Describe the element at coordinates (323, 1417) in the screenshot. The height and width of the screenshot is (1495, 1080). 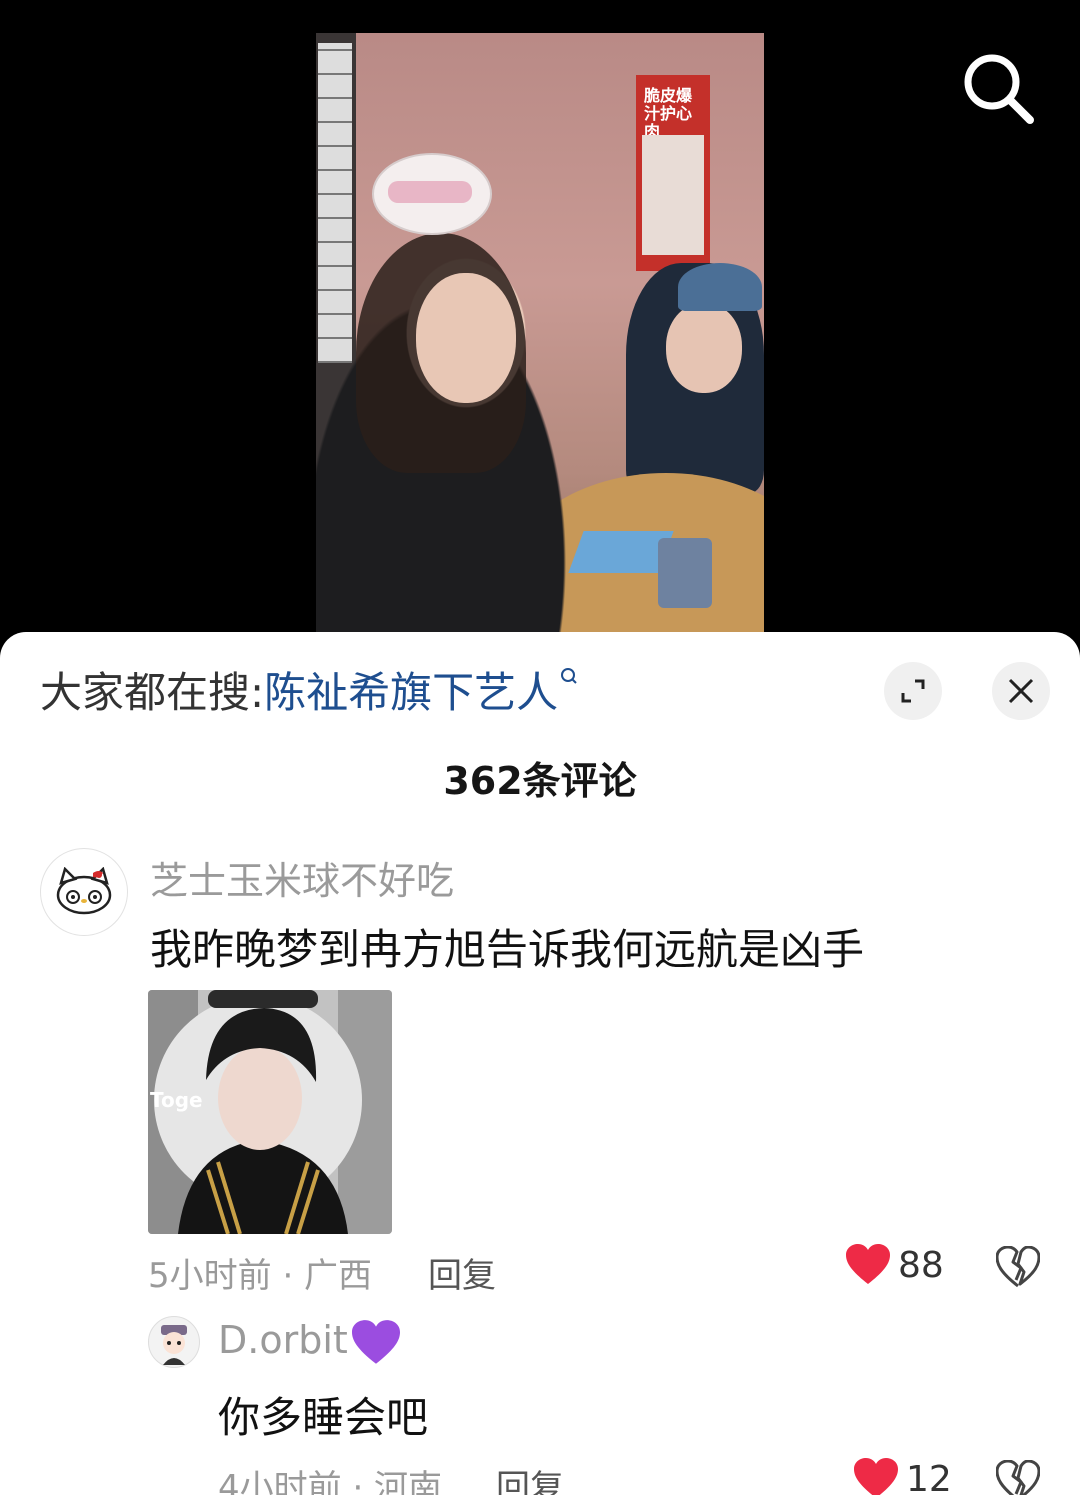
I see `reply-text: 你多睡会吧` at that location.